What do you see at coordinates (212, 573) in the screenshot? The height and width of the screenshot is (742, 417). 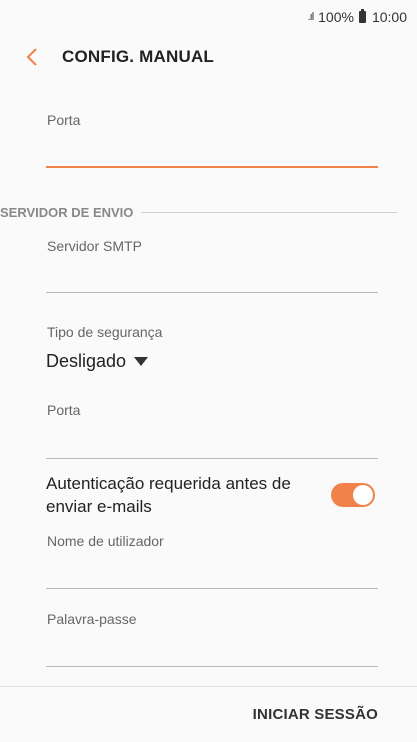 I see `username-input` at bounding box center [212, 573].